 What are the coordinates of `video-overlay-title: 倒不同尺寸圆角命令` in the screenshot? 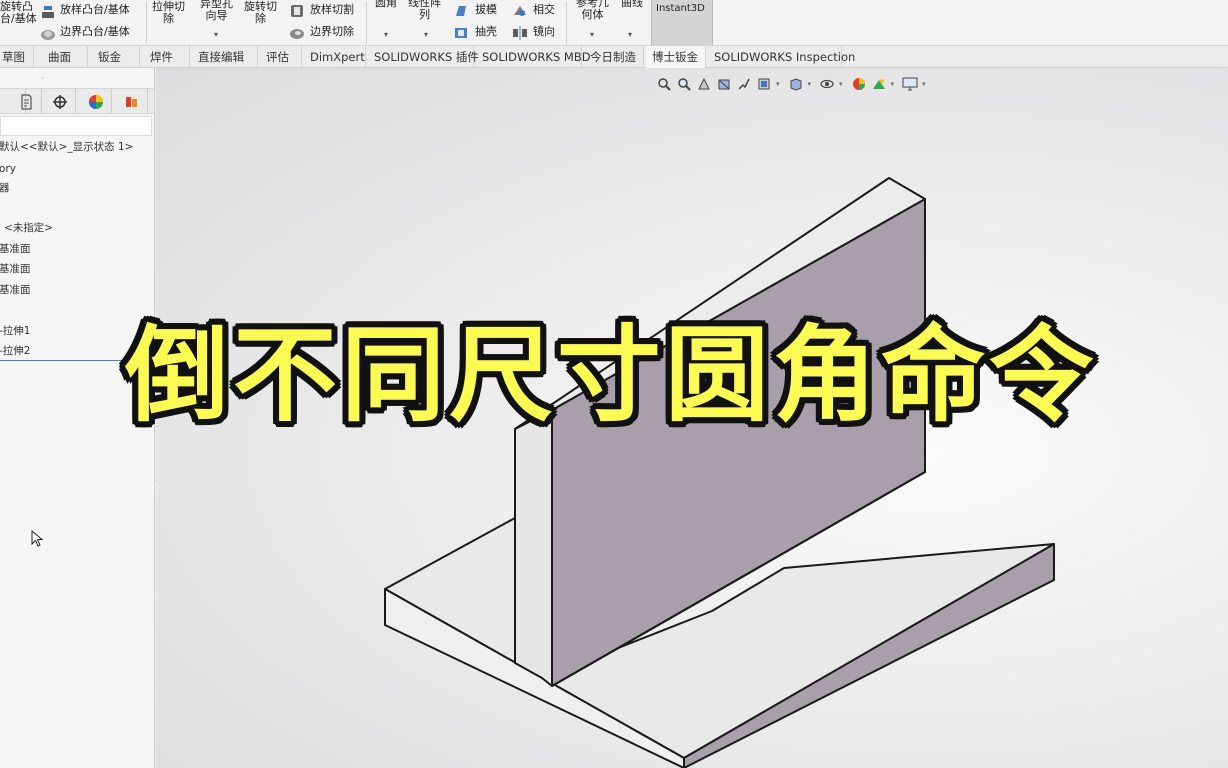 It's located at (610, 375).